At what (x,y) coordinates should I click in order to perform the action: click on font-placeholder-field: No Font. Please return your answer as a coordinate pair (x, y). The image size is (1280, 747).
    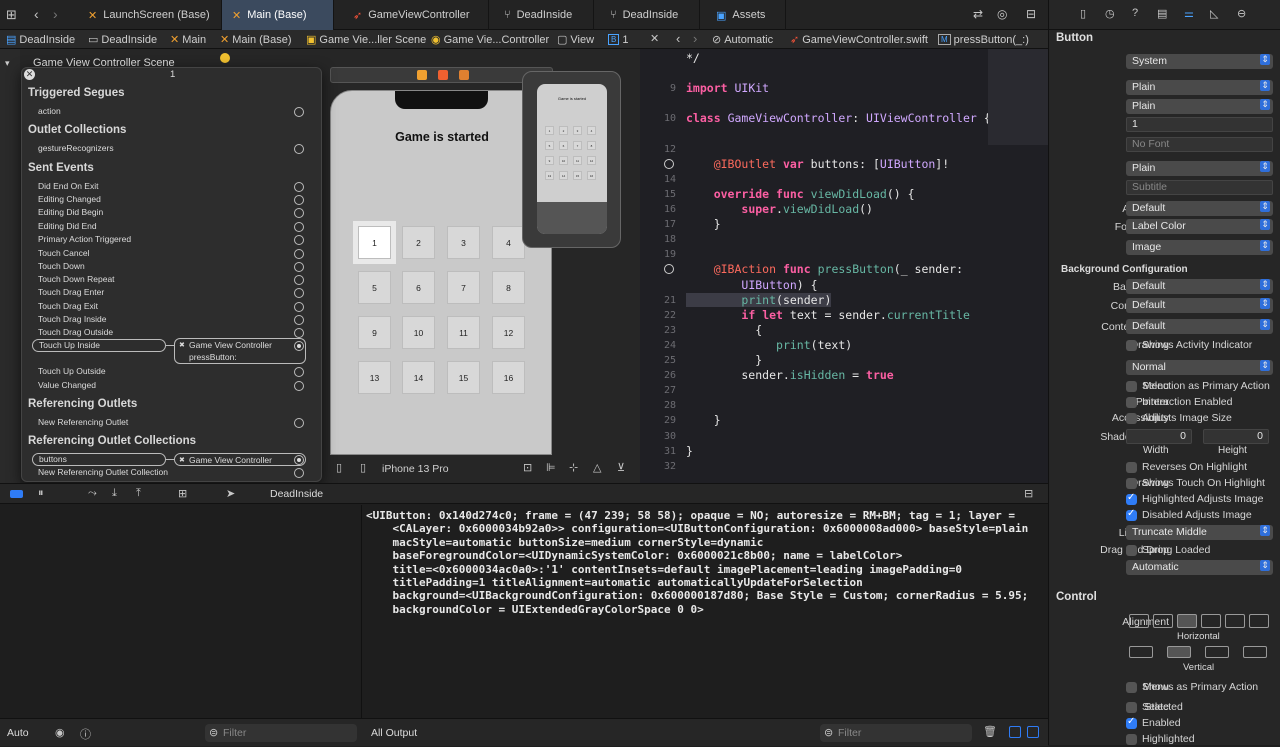
    Looking at the image, I should click on (1199, 144).